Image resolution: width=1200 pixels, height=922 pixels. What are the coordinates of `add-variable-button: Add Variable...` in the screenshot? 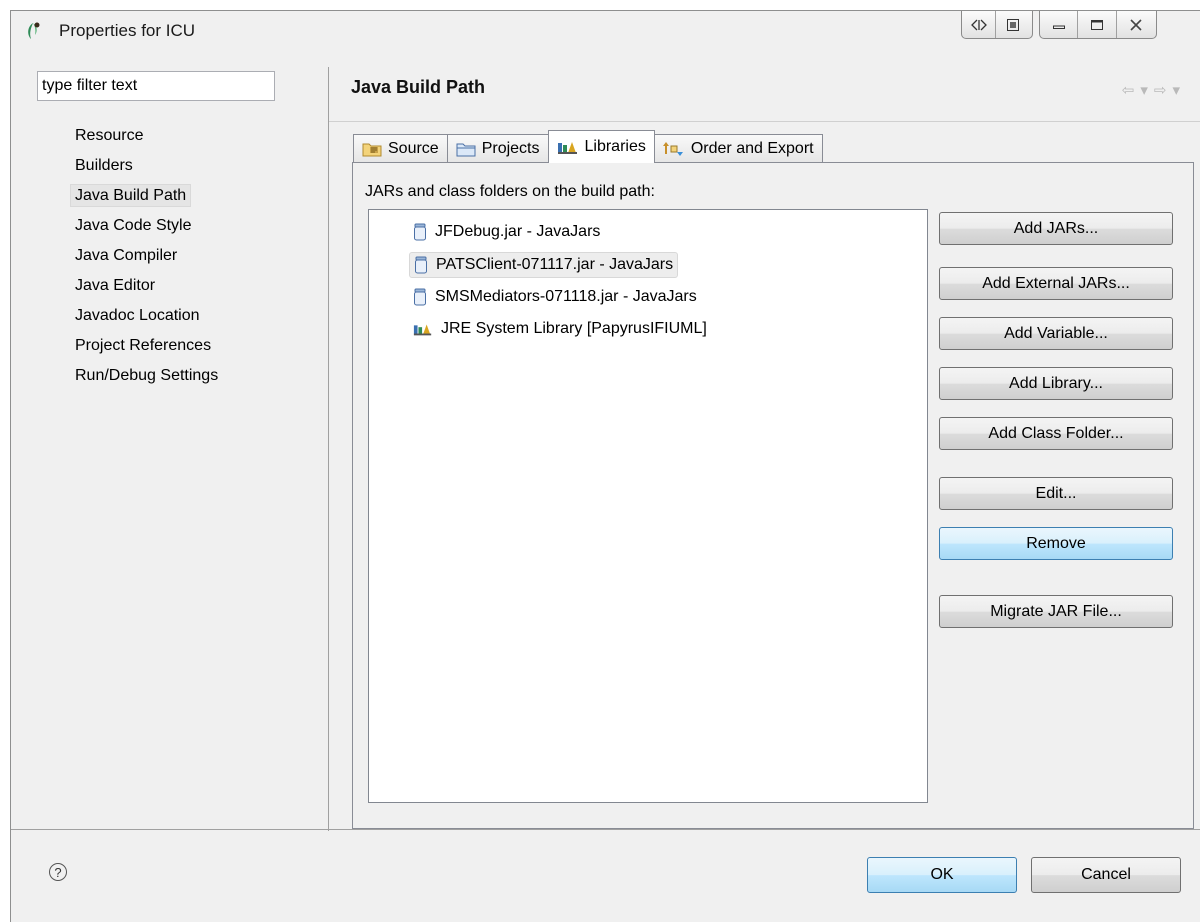 It's located at (1056, 333).